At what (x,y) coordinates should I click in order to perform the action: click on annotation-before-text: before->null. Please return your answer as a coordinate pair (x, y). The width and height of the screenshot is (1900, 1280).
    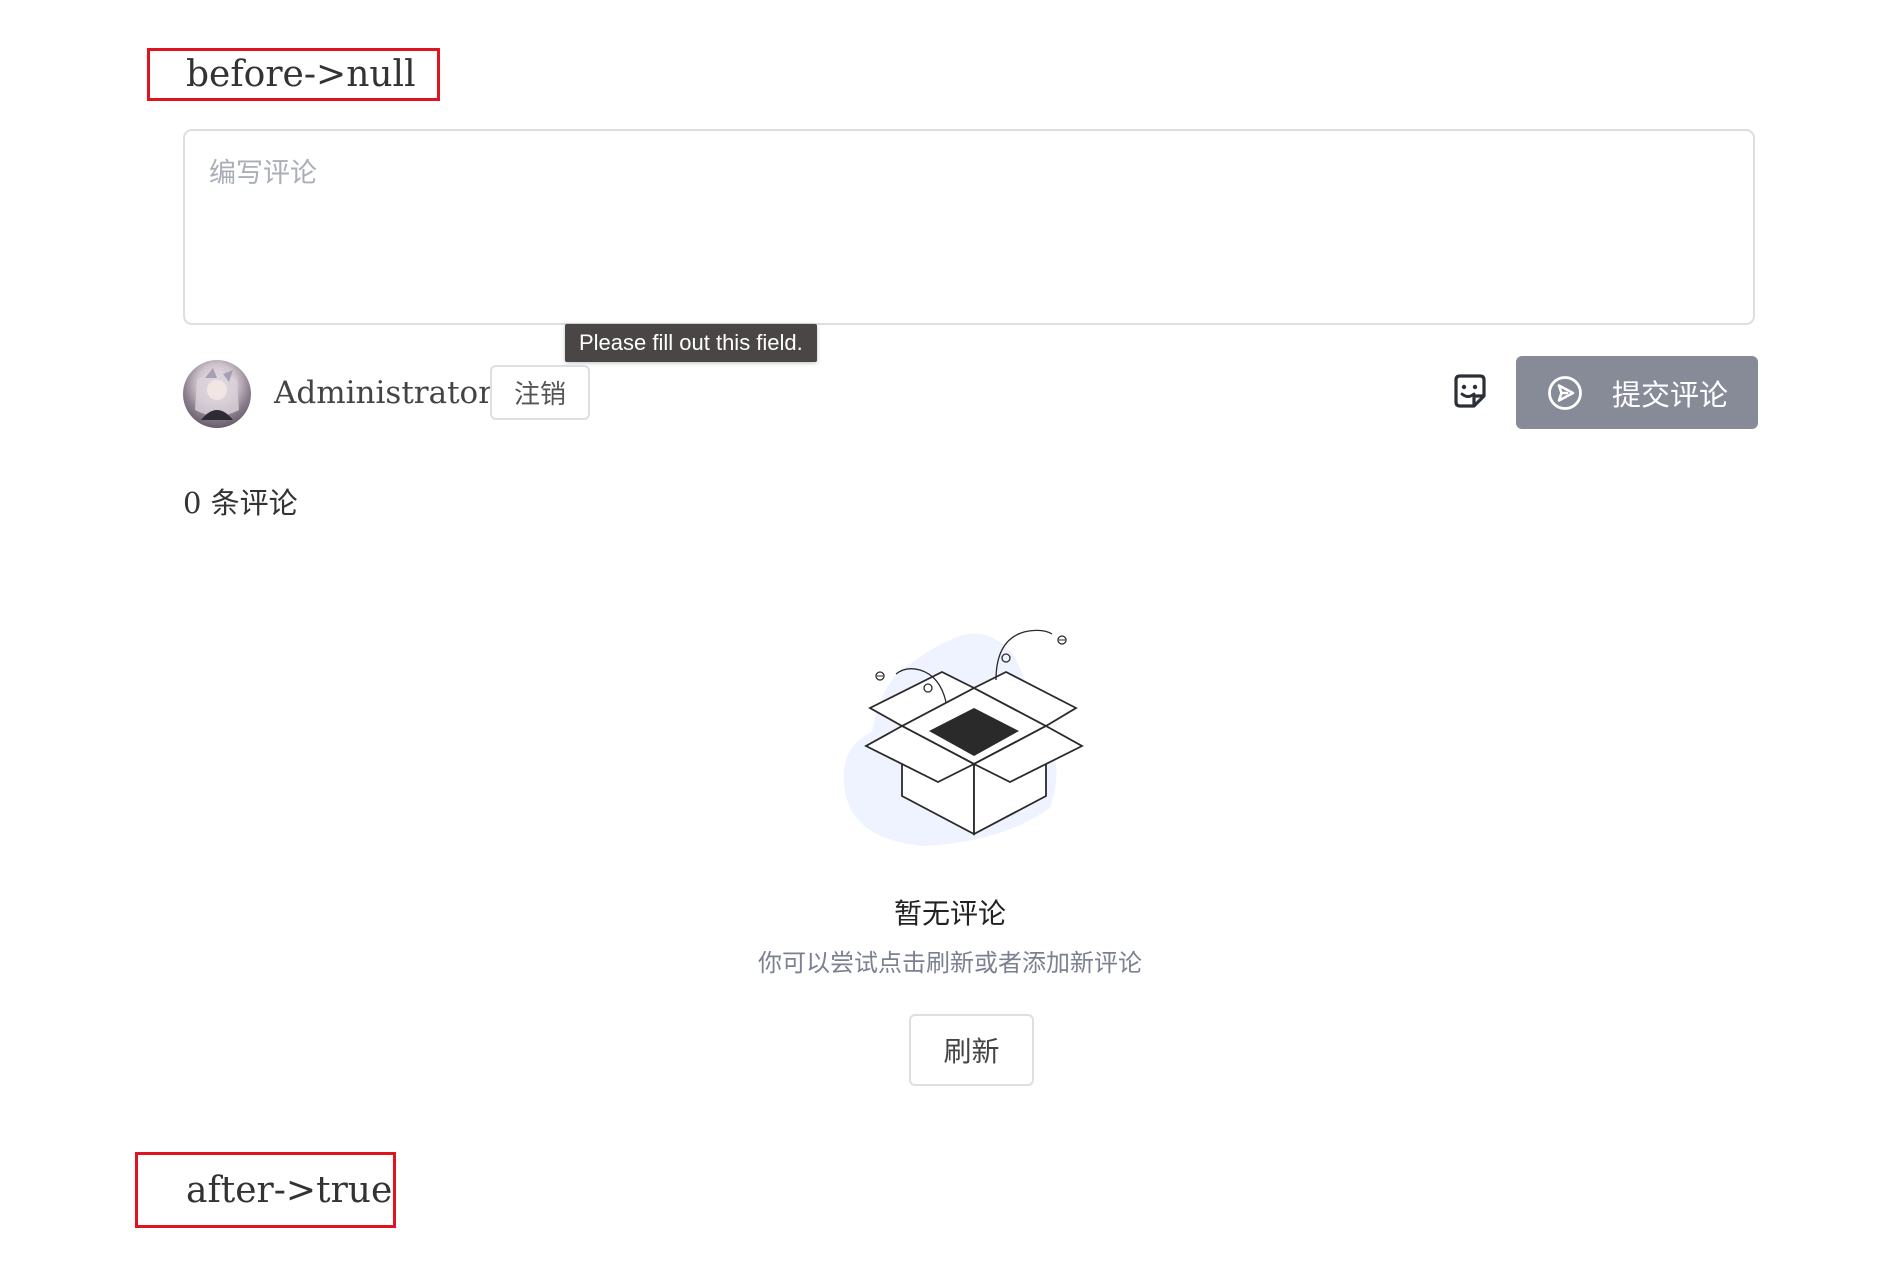
    Looking at the image, I should click on (301, 74).